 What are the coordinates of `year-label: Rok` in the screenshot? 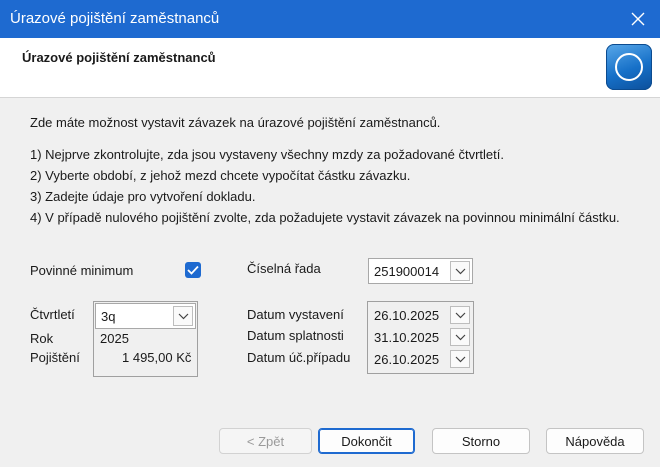 It's located at (42, 338).